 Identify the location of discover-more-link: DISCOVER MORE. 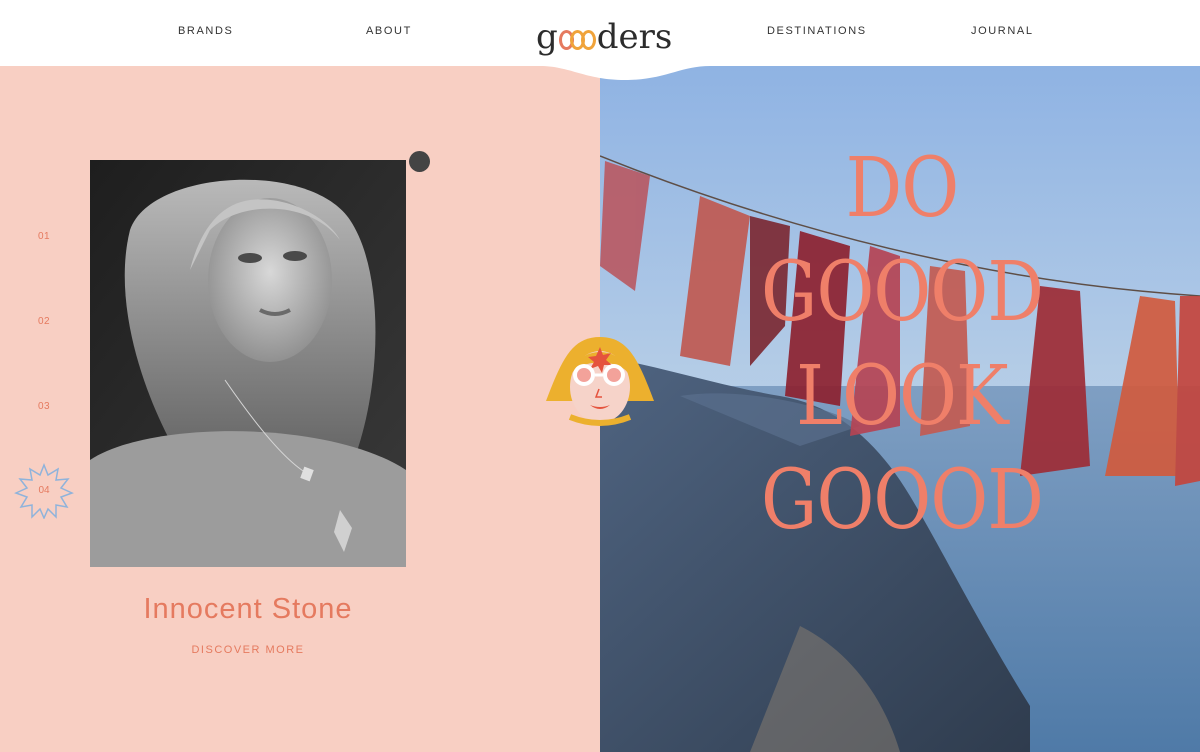
(248, 650).